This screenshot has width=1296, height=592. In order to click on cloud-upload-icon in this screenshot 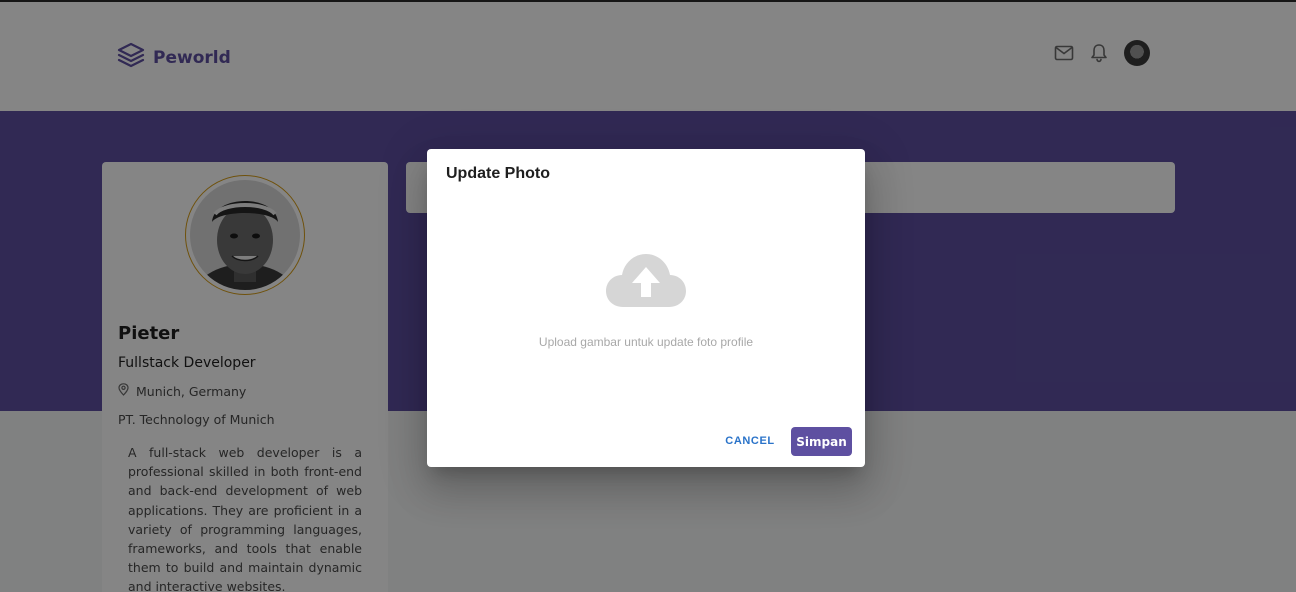, I will do `click(646, 281)`.